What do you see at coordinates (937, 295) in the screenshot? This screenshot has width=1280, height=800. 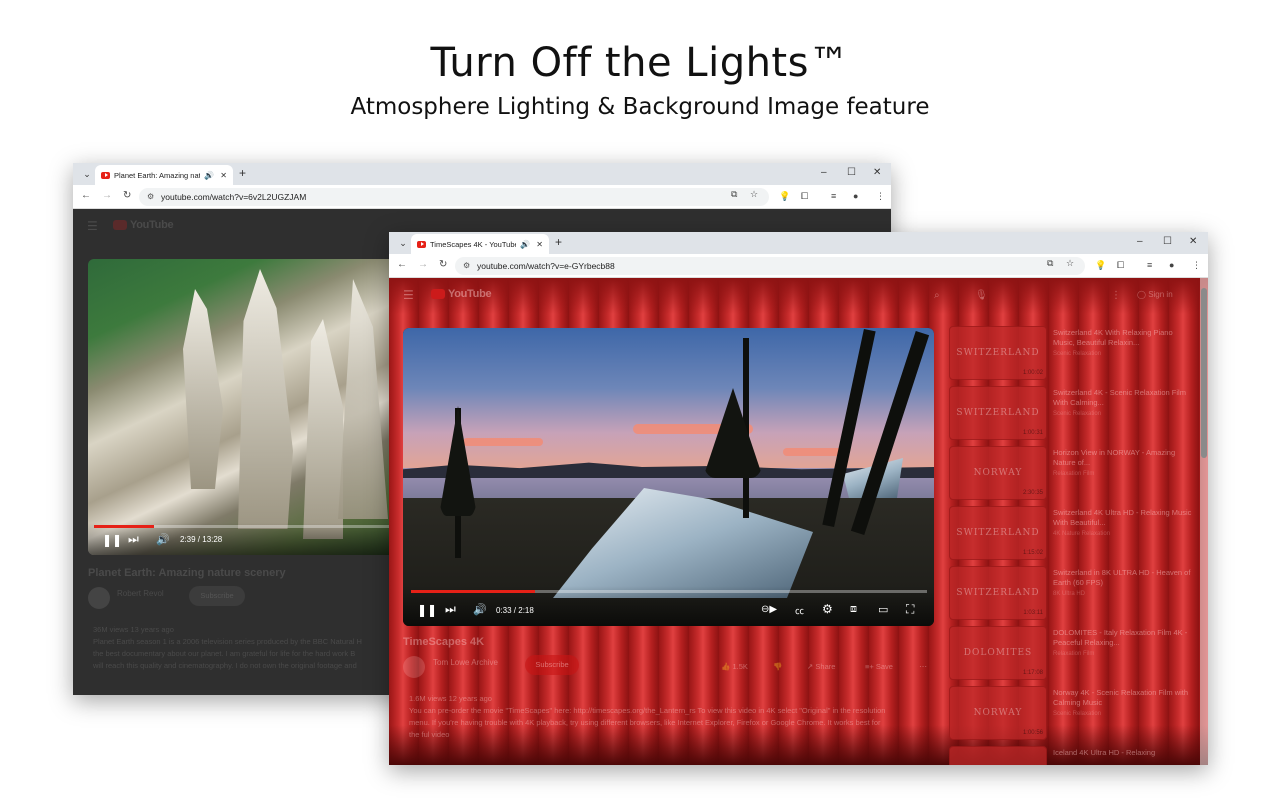 I see `search-icon: ⌕` at bounding box center [937, 295].